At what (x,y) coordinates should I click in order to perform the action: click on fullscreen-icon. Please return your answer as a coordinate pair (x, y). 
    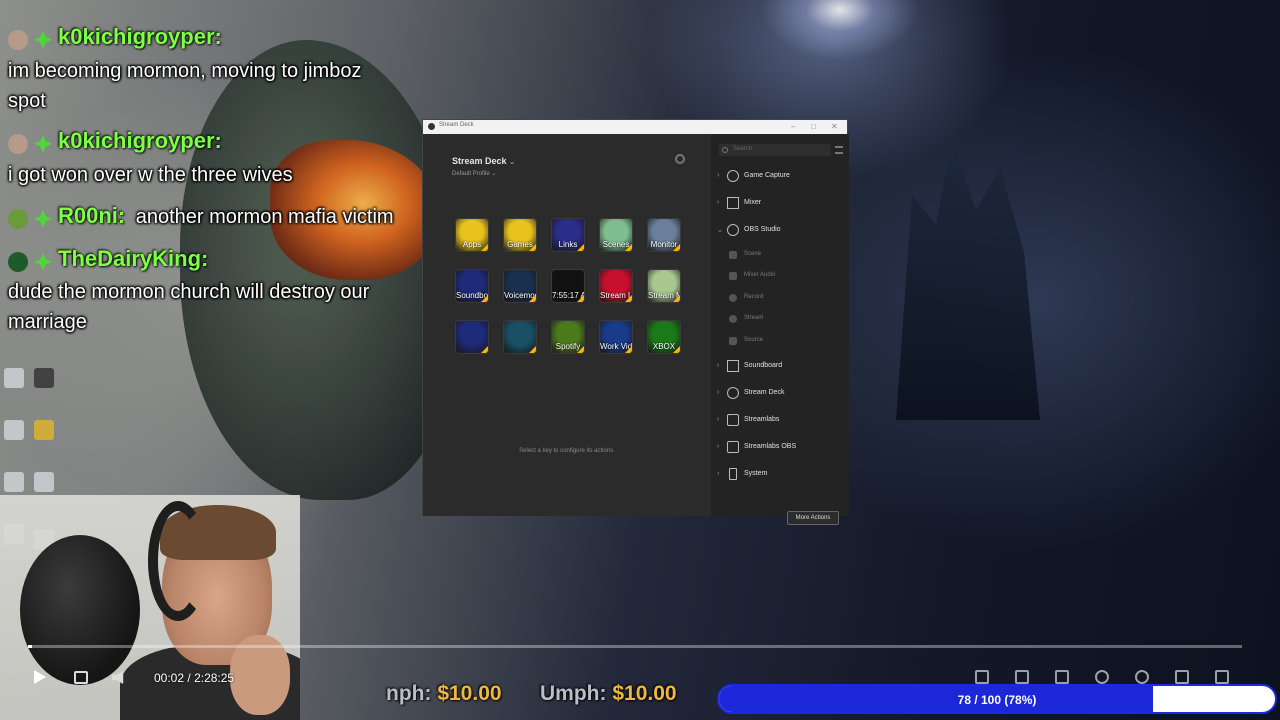
    Looking at the image, I should click on (1222, 677).